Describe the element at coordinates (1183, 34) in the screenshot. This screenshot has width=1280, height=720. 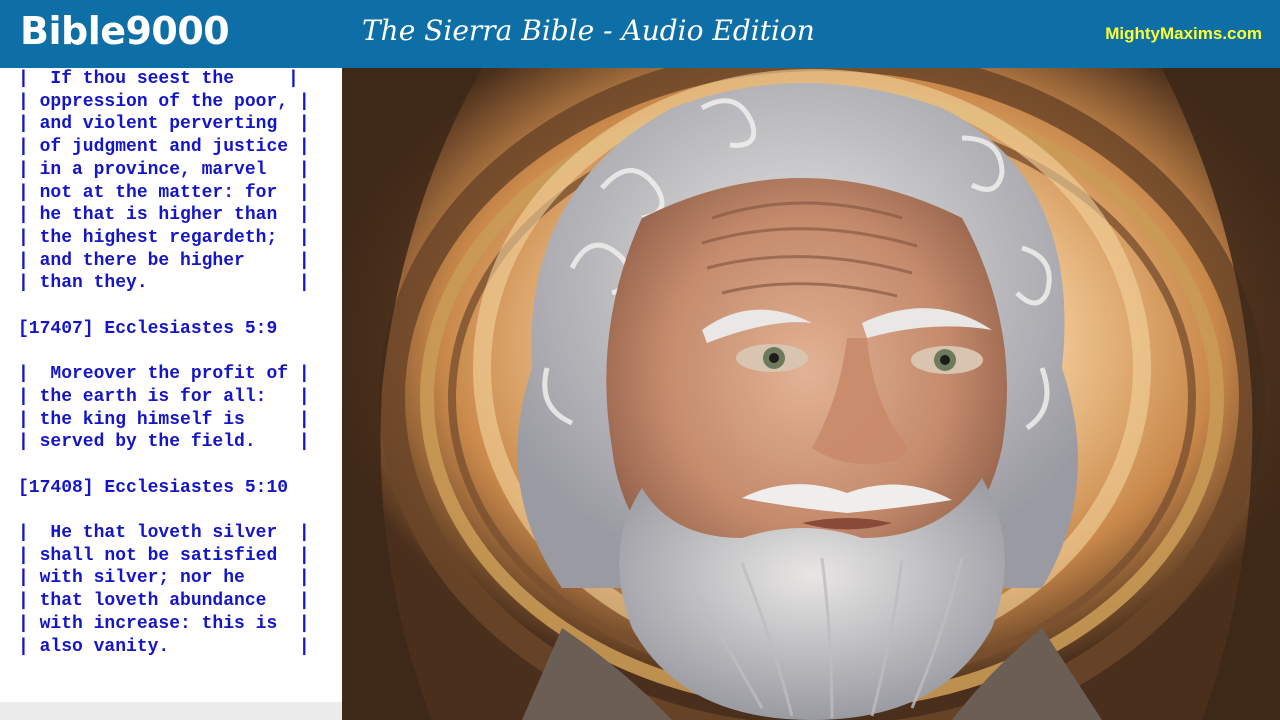
I see `site-link: MightyMaxims.com` at that location.